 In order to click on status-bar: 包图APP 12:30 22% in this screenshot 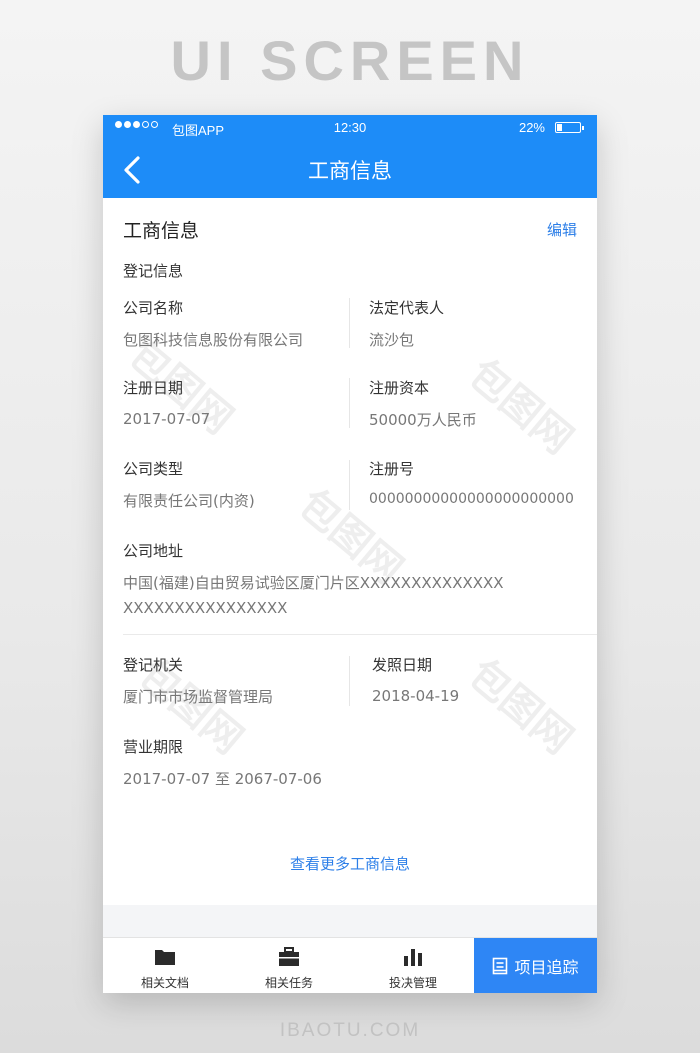, I will do `click(350, 128)`.